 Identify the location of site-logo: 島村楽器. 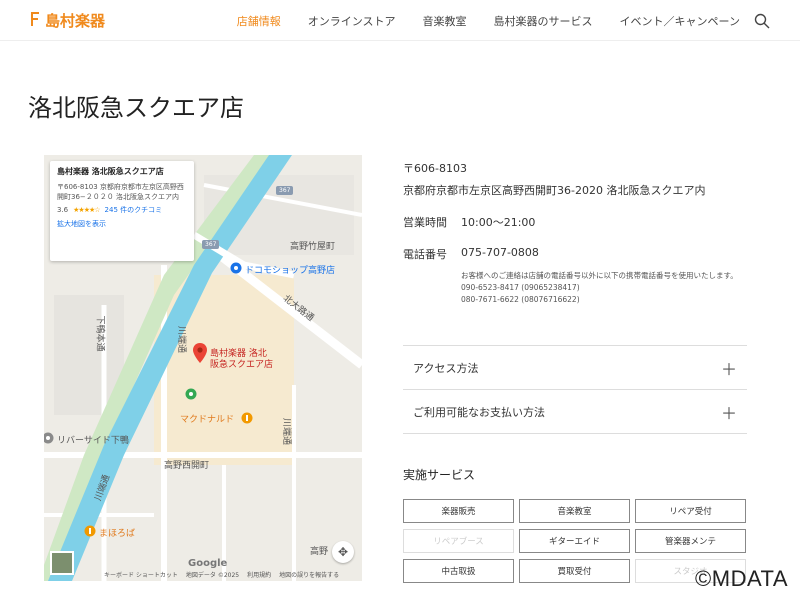
(66, 20).